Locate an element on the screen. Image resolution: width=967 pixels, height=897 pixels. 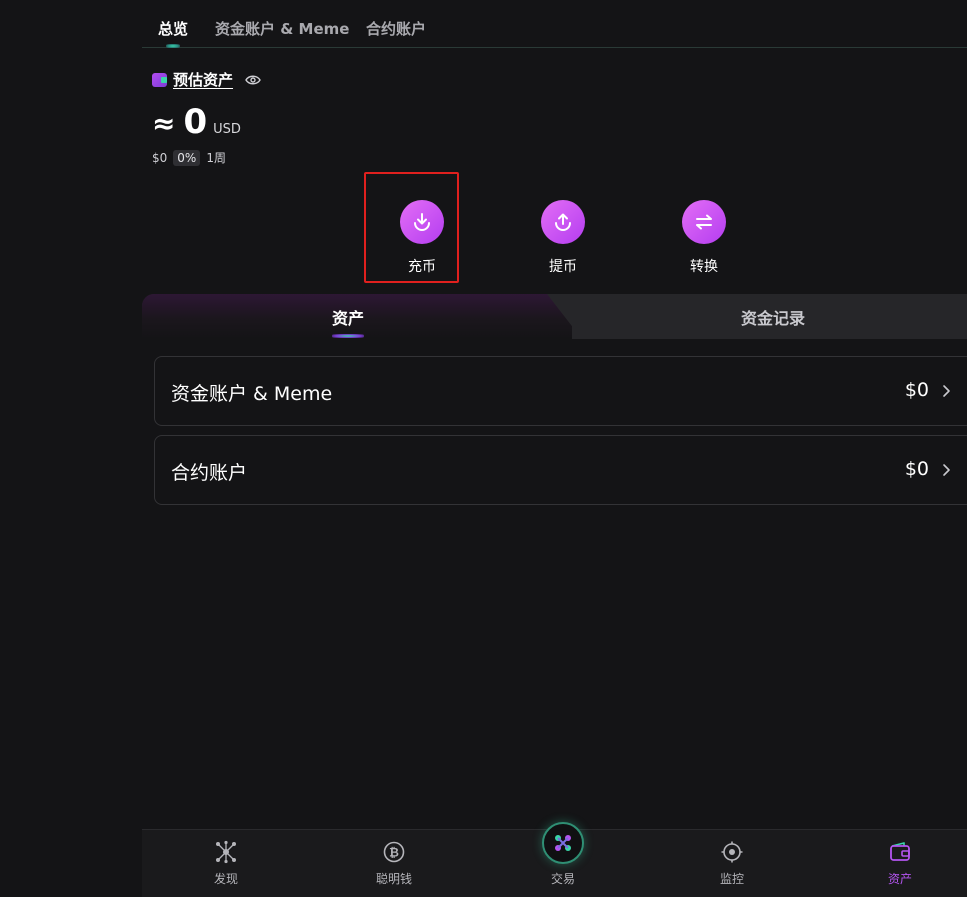
sub-tabs: 资产 资金记录 is located at coordinates (554, 316).